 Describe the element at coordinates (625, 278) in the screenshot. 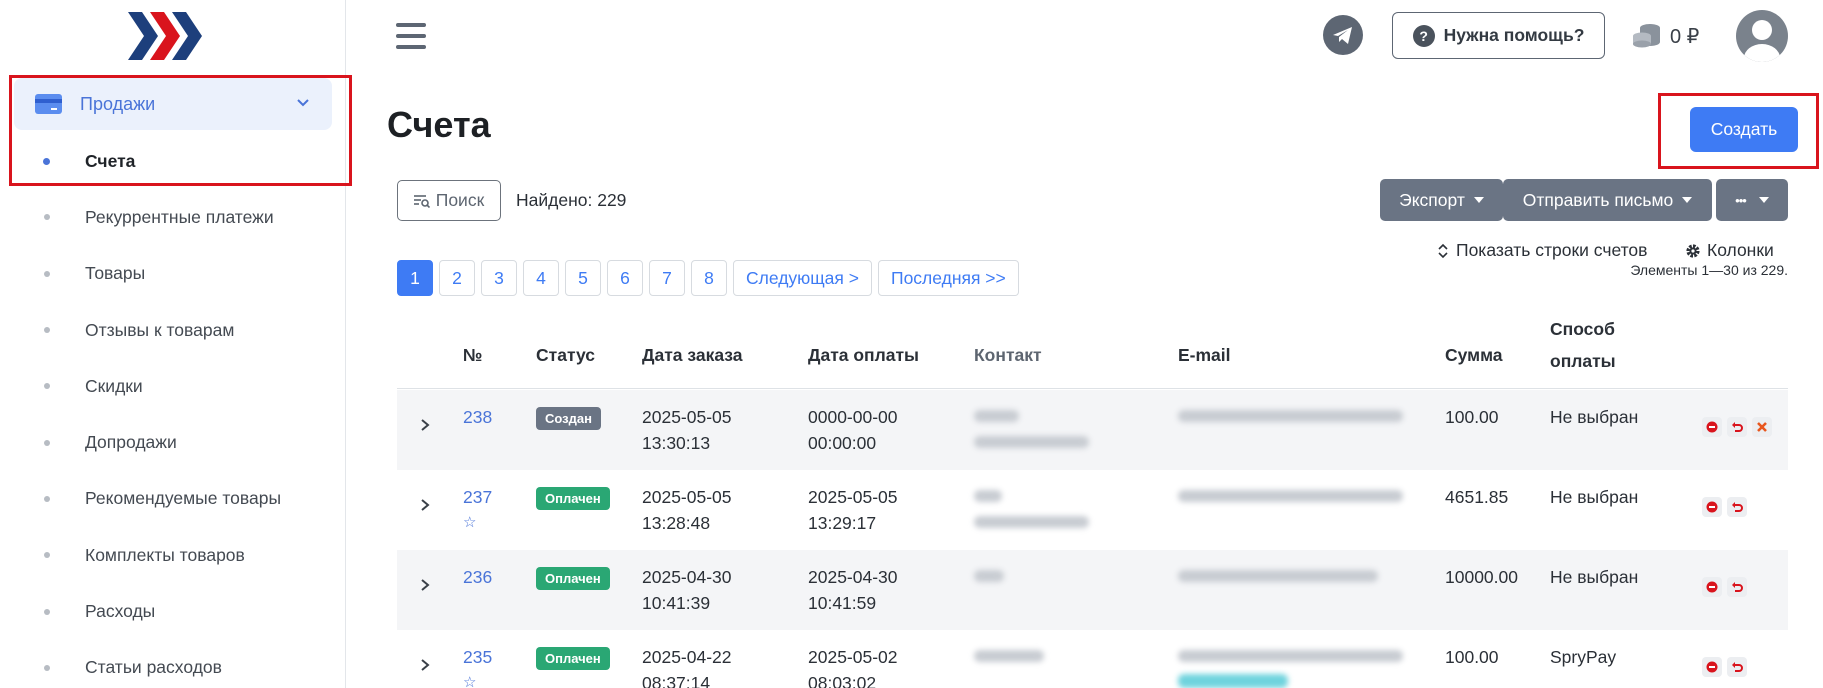

I see `page-link-6: 6` at that location.